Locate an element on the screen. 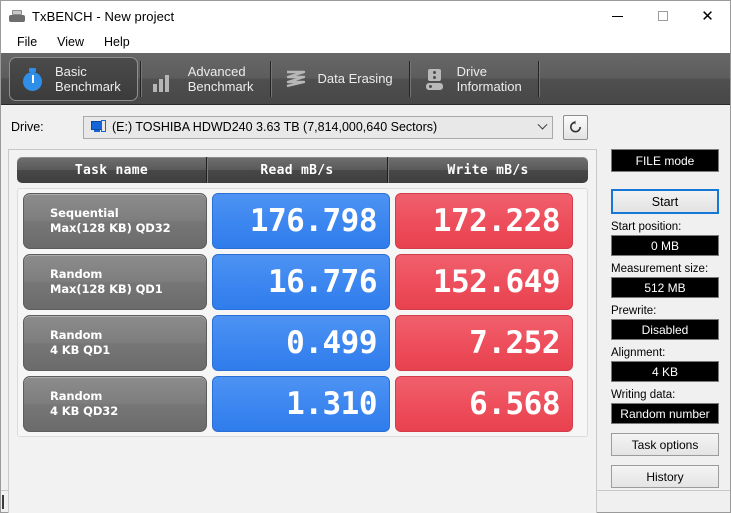 This screenshot has width=731, height=513. table-row: Random 4 KB QD32 1.310 6.568 is located at coordinates (302, 404).